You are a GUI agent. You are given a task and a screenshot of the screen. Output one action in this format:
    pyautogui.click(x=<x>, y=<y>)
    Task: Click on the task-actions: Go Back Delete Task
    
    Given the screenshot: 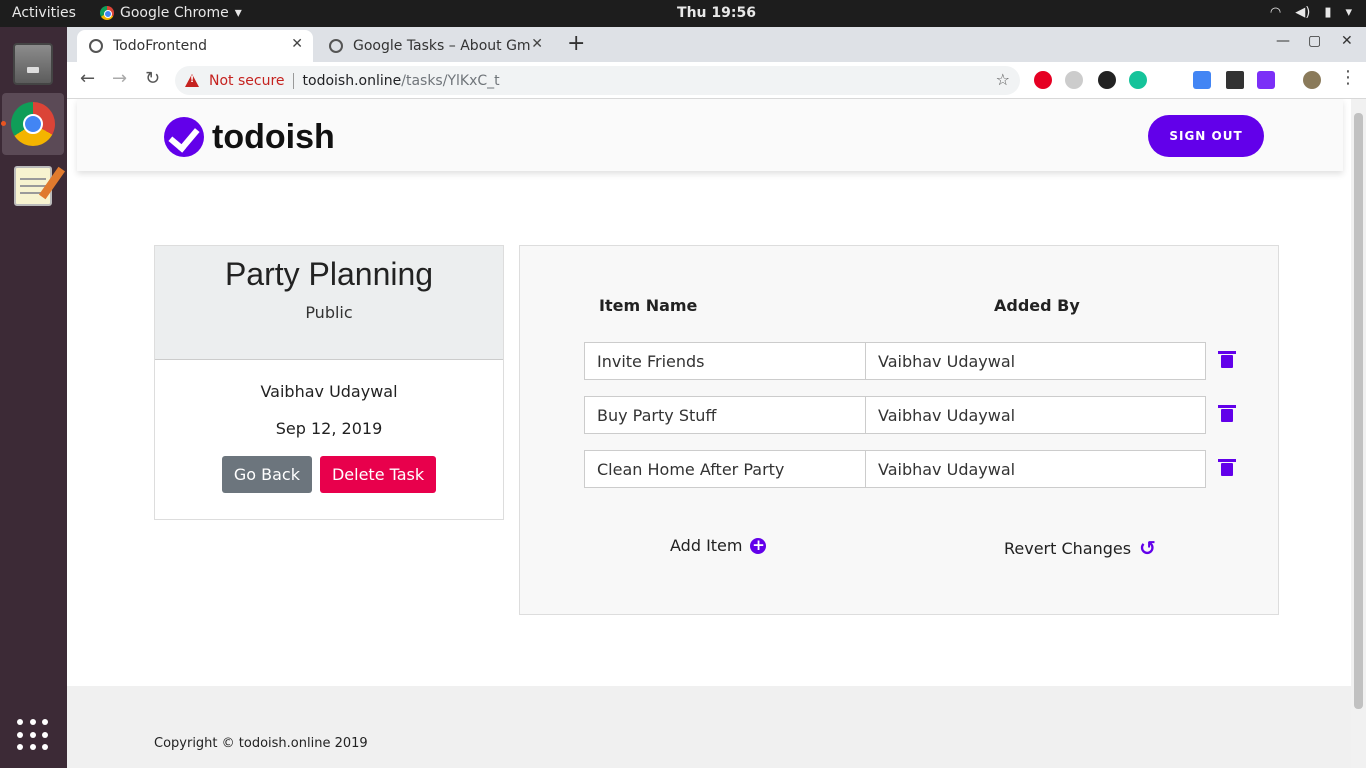 What is the action you would take?
    pyautogui.click(x=329, y=474)
    